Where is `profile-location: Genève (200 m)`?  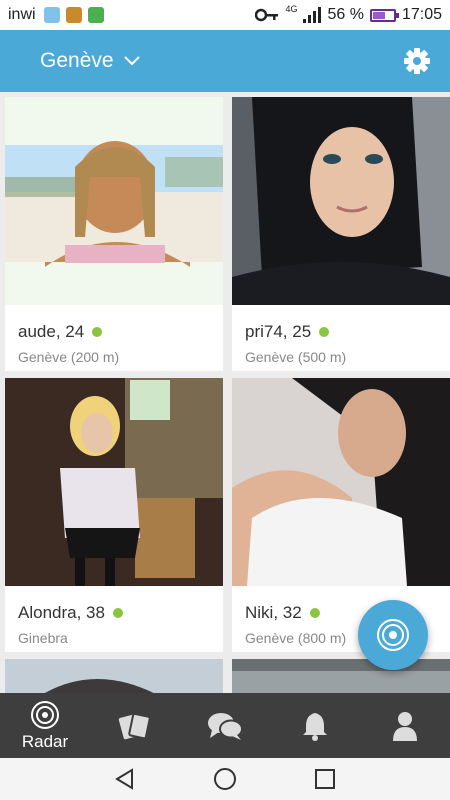
profile-location: Genève (200 m) is located at coordinates (69, 357).